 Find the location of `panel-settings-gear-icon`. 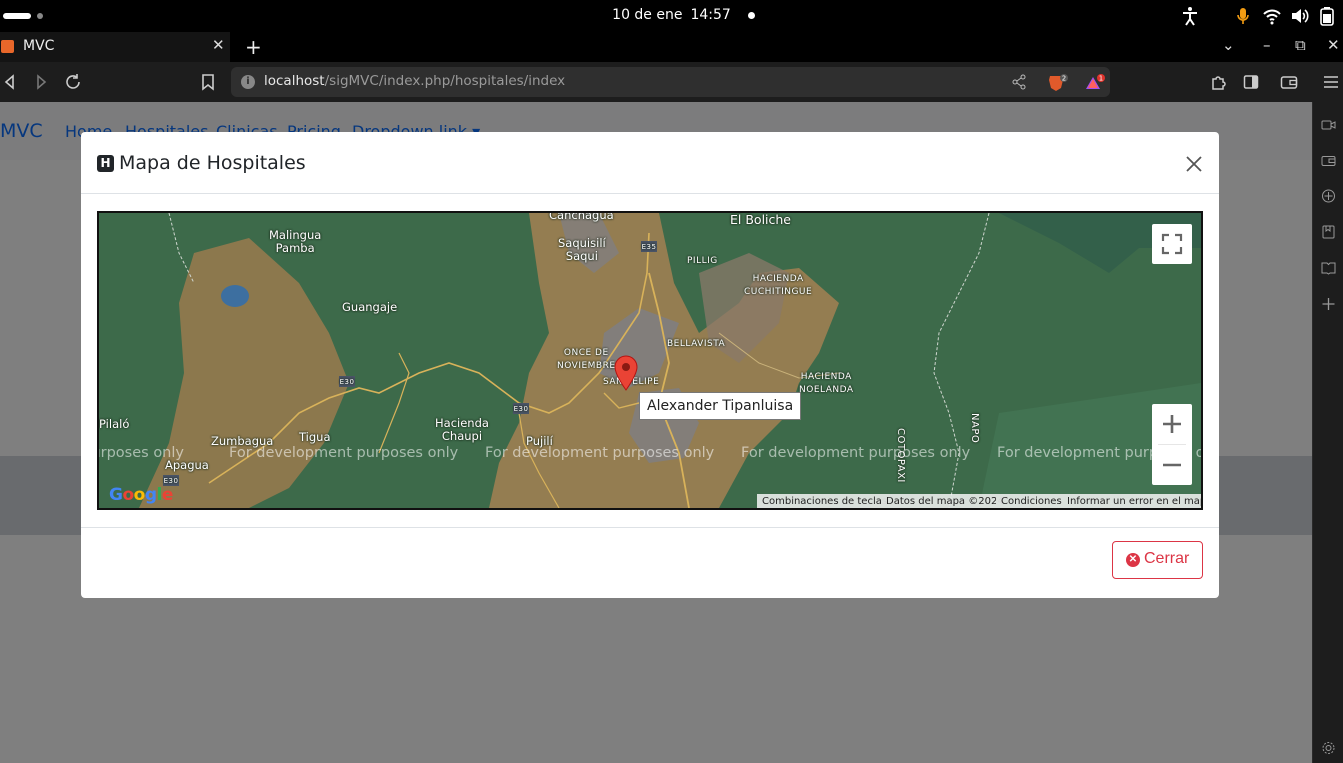

panel-settings-gear-icon is located at coordinates (1328, 749).